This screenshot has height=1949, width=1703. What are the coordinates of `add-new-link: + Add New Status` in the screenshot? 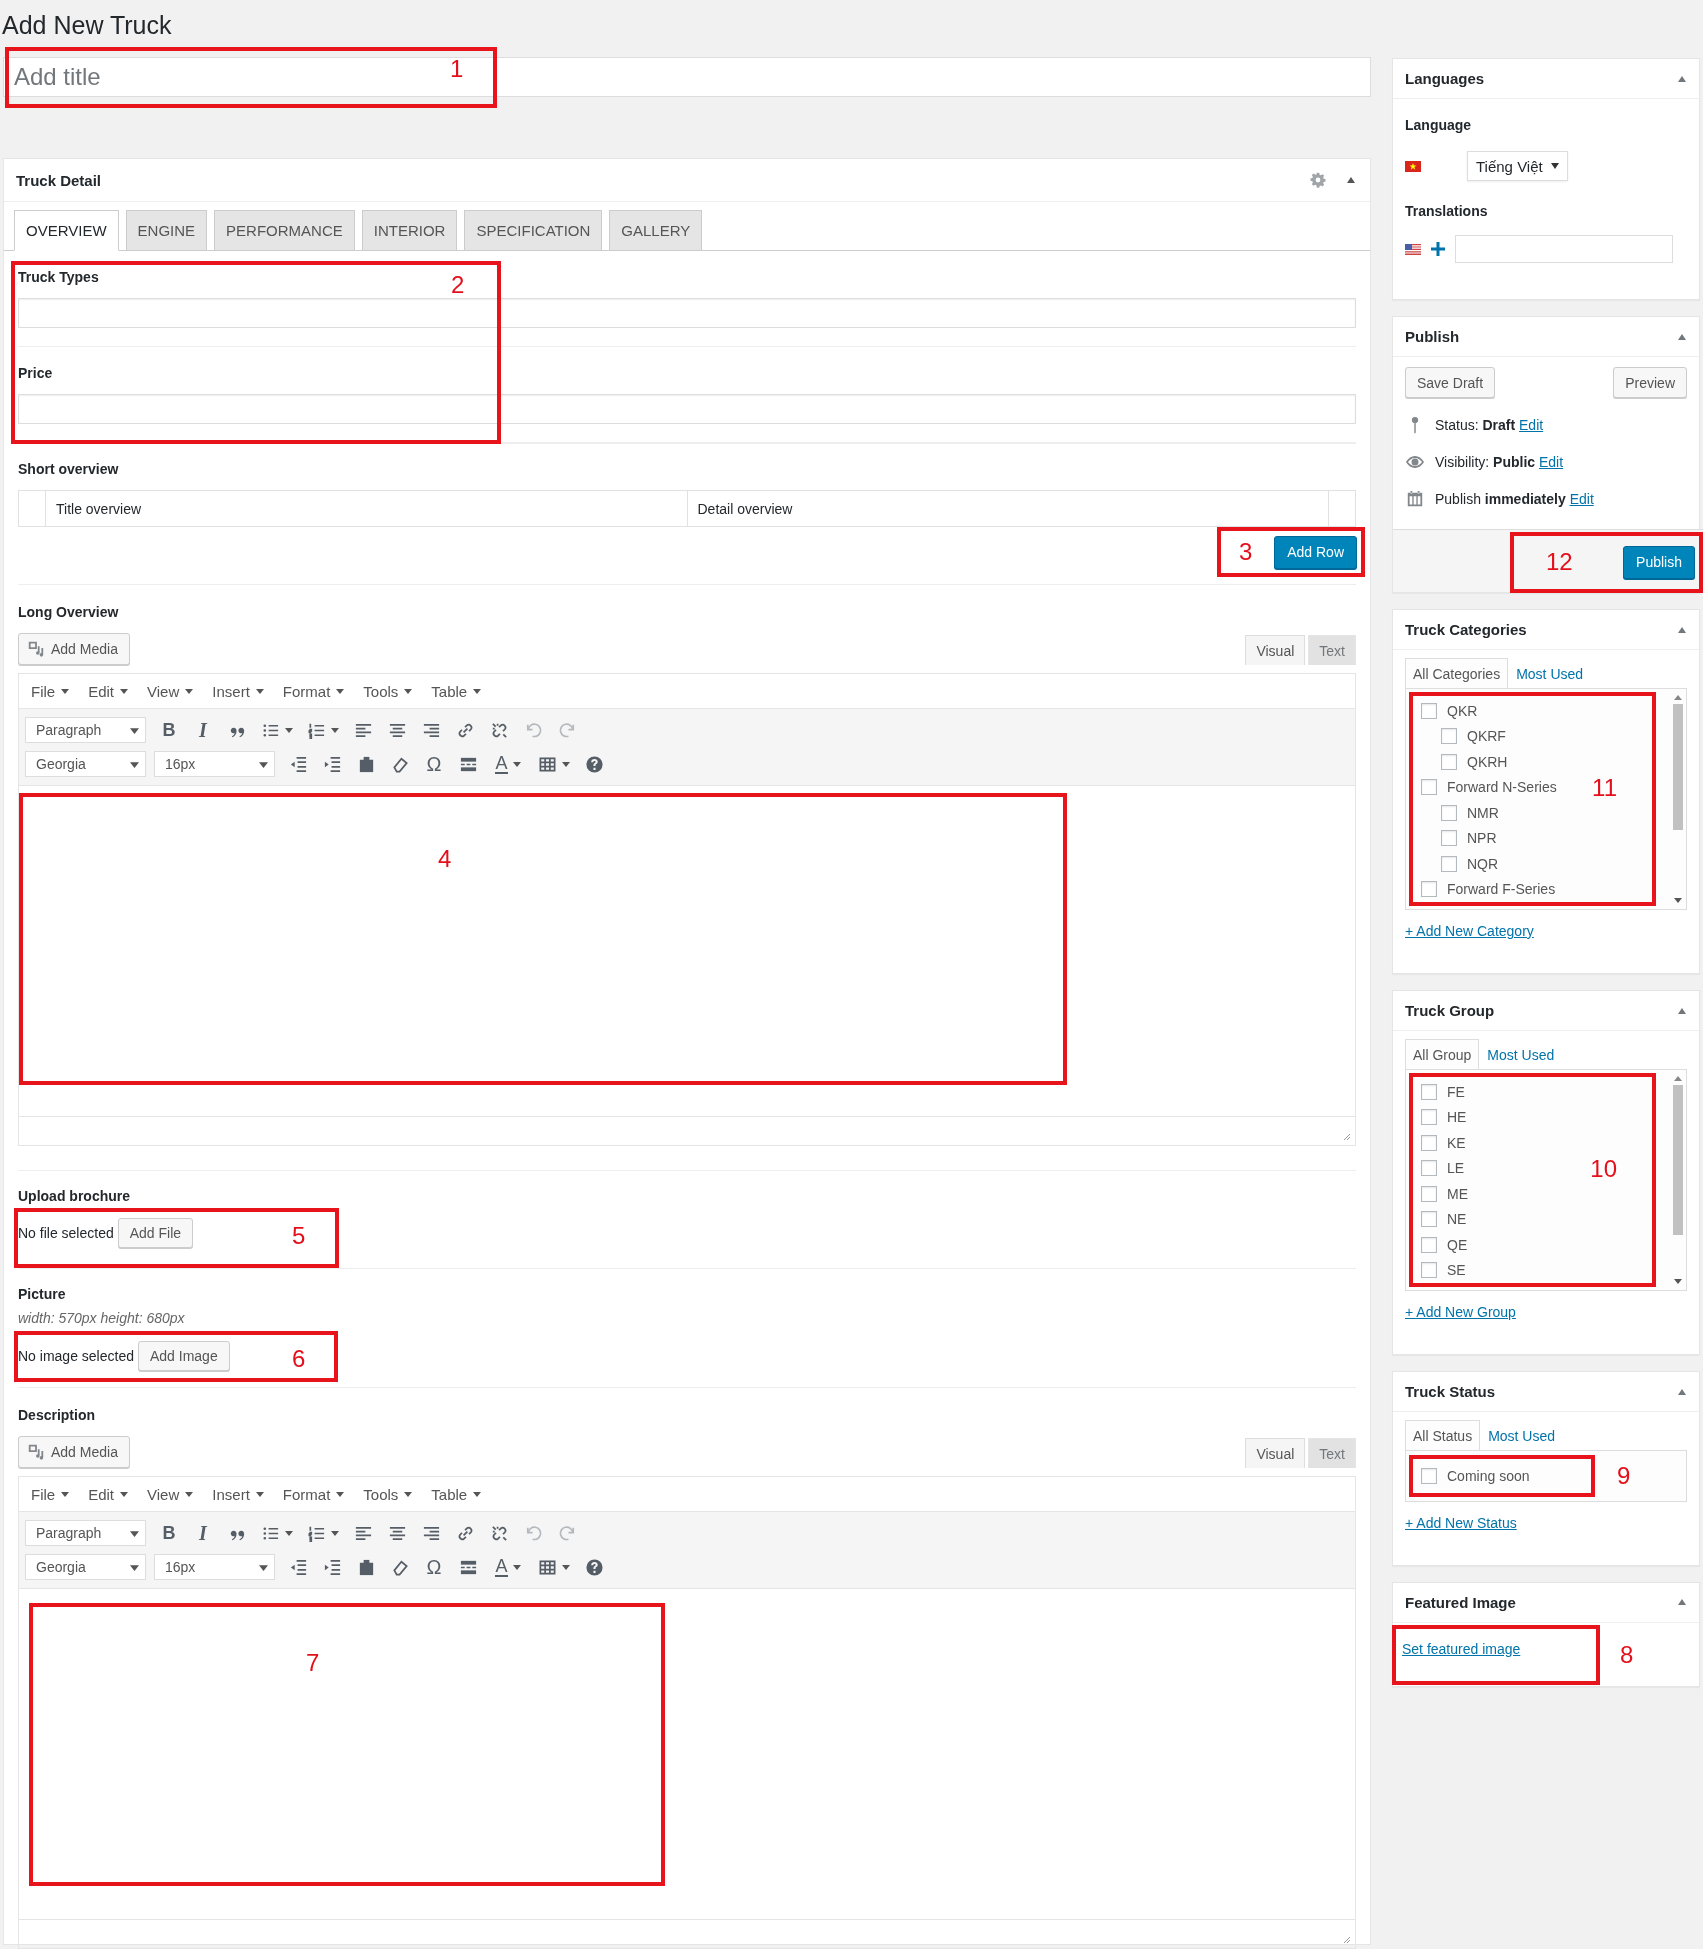 It's located at (1461, 1522).